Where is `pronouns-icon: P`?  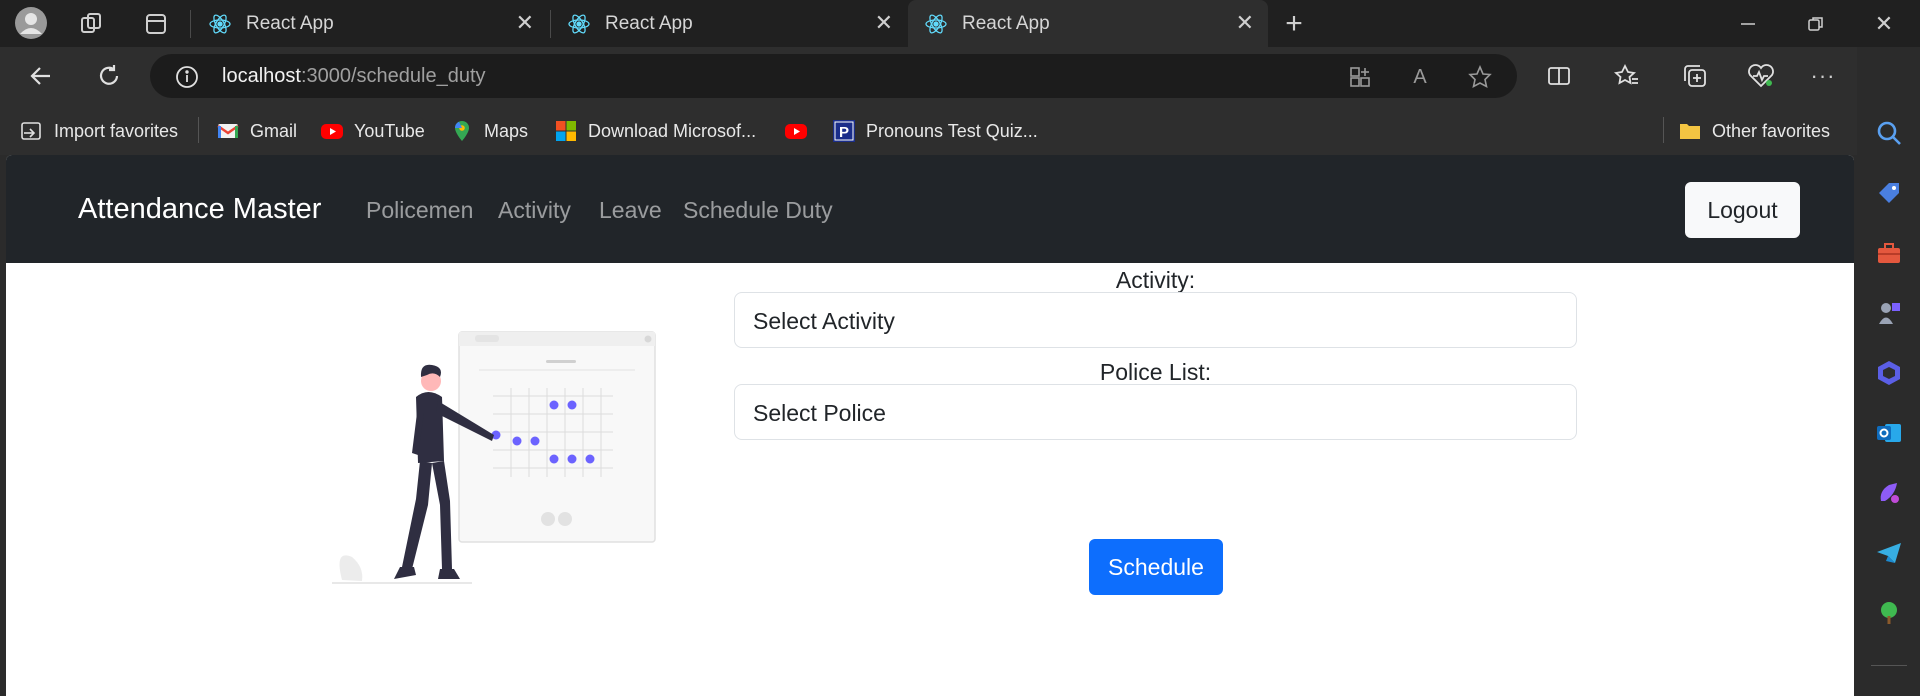
pronouns-icon: P is located at coordinates (844, 131).